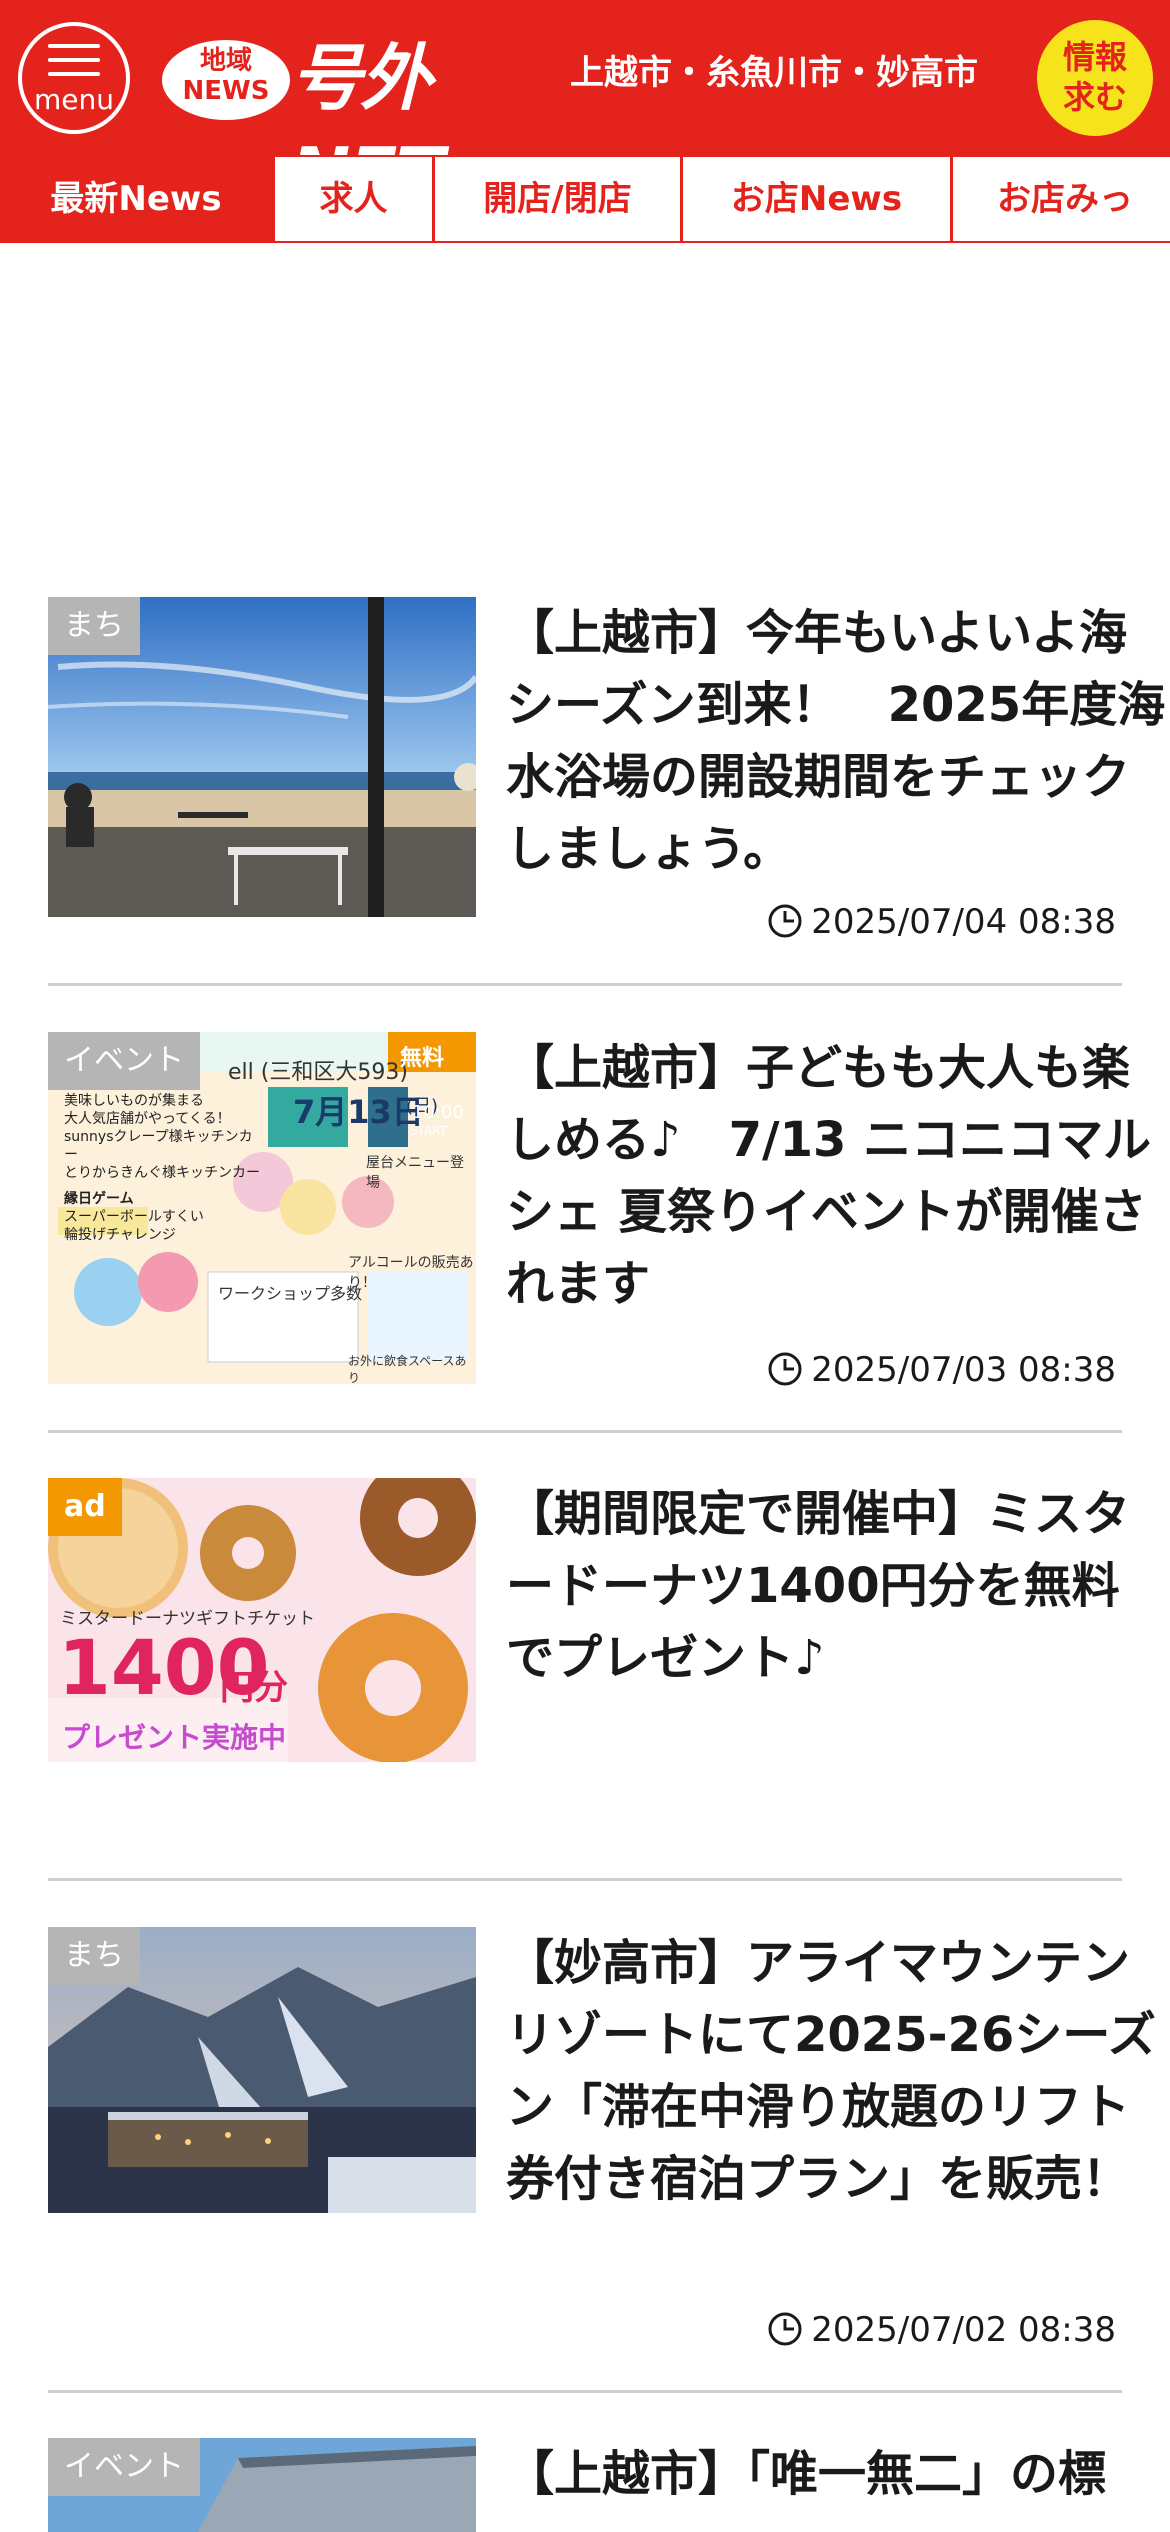 The image size is (1170, 2532). What do you see at coordinates (352, 199) in the screenshot?
I see `tab-jobs: 求人` at bounding box center [352, 199].